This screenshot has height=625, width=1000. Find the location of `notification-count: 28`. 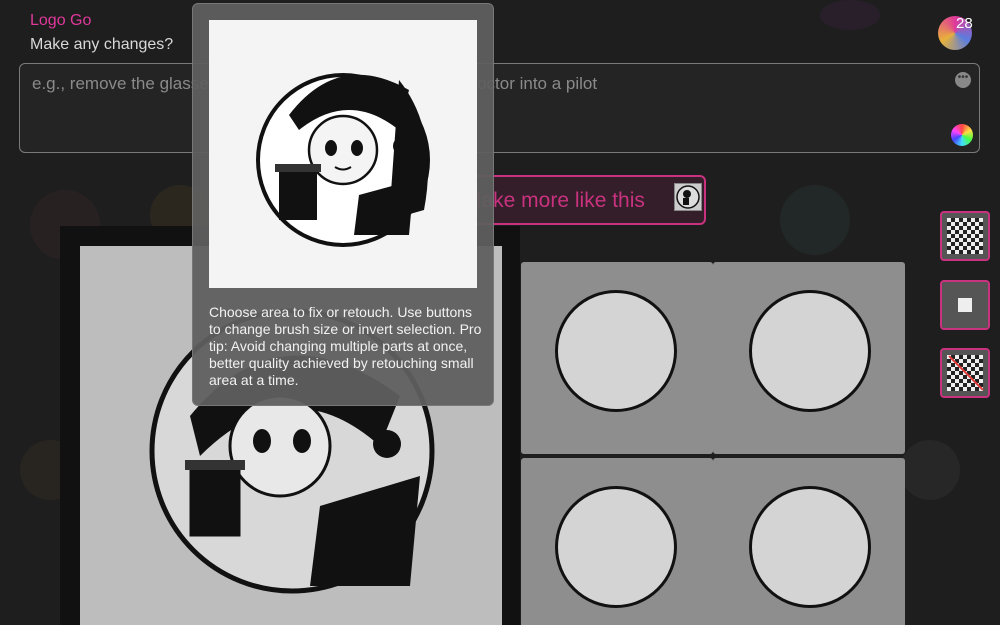

notification-count: 28 is located at coordinates (964, 23).